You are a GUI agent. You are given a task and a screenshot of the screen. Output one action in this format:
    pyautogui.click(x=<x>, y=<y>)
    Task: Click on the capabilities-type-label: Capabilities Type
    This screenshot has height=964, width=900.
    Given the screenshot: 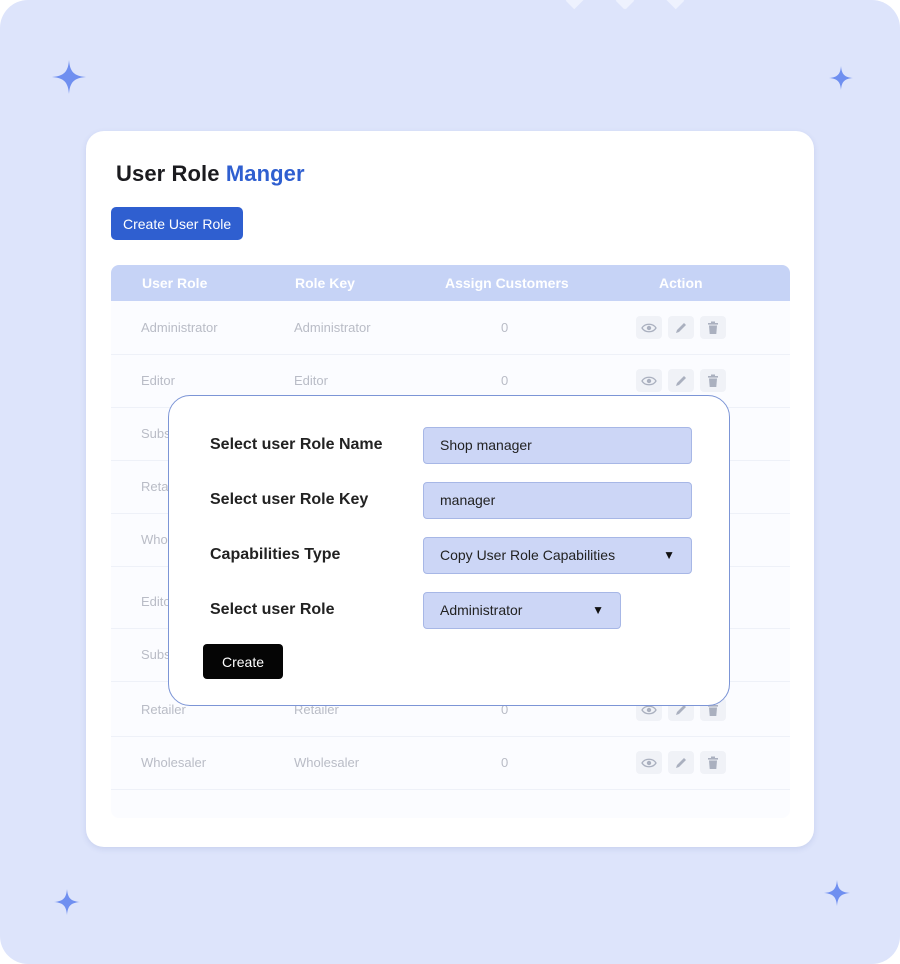 What is the action you would take?
    pyautogui.click(x=275, y=554)
    